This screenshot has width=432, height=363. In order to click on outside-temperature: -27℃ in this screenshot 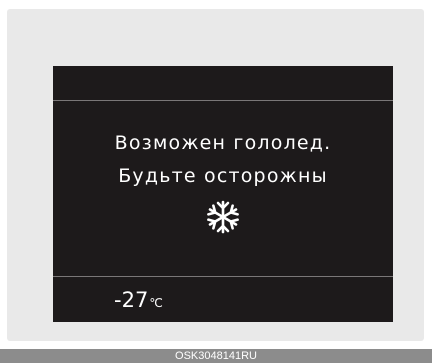, I will do `click(138, 300)`.